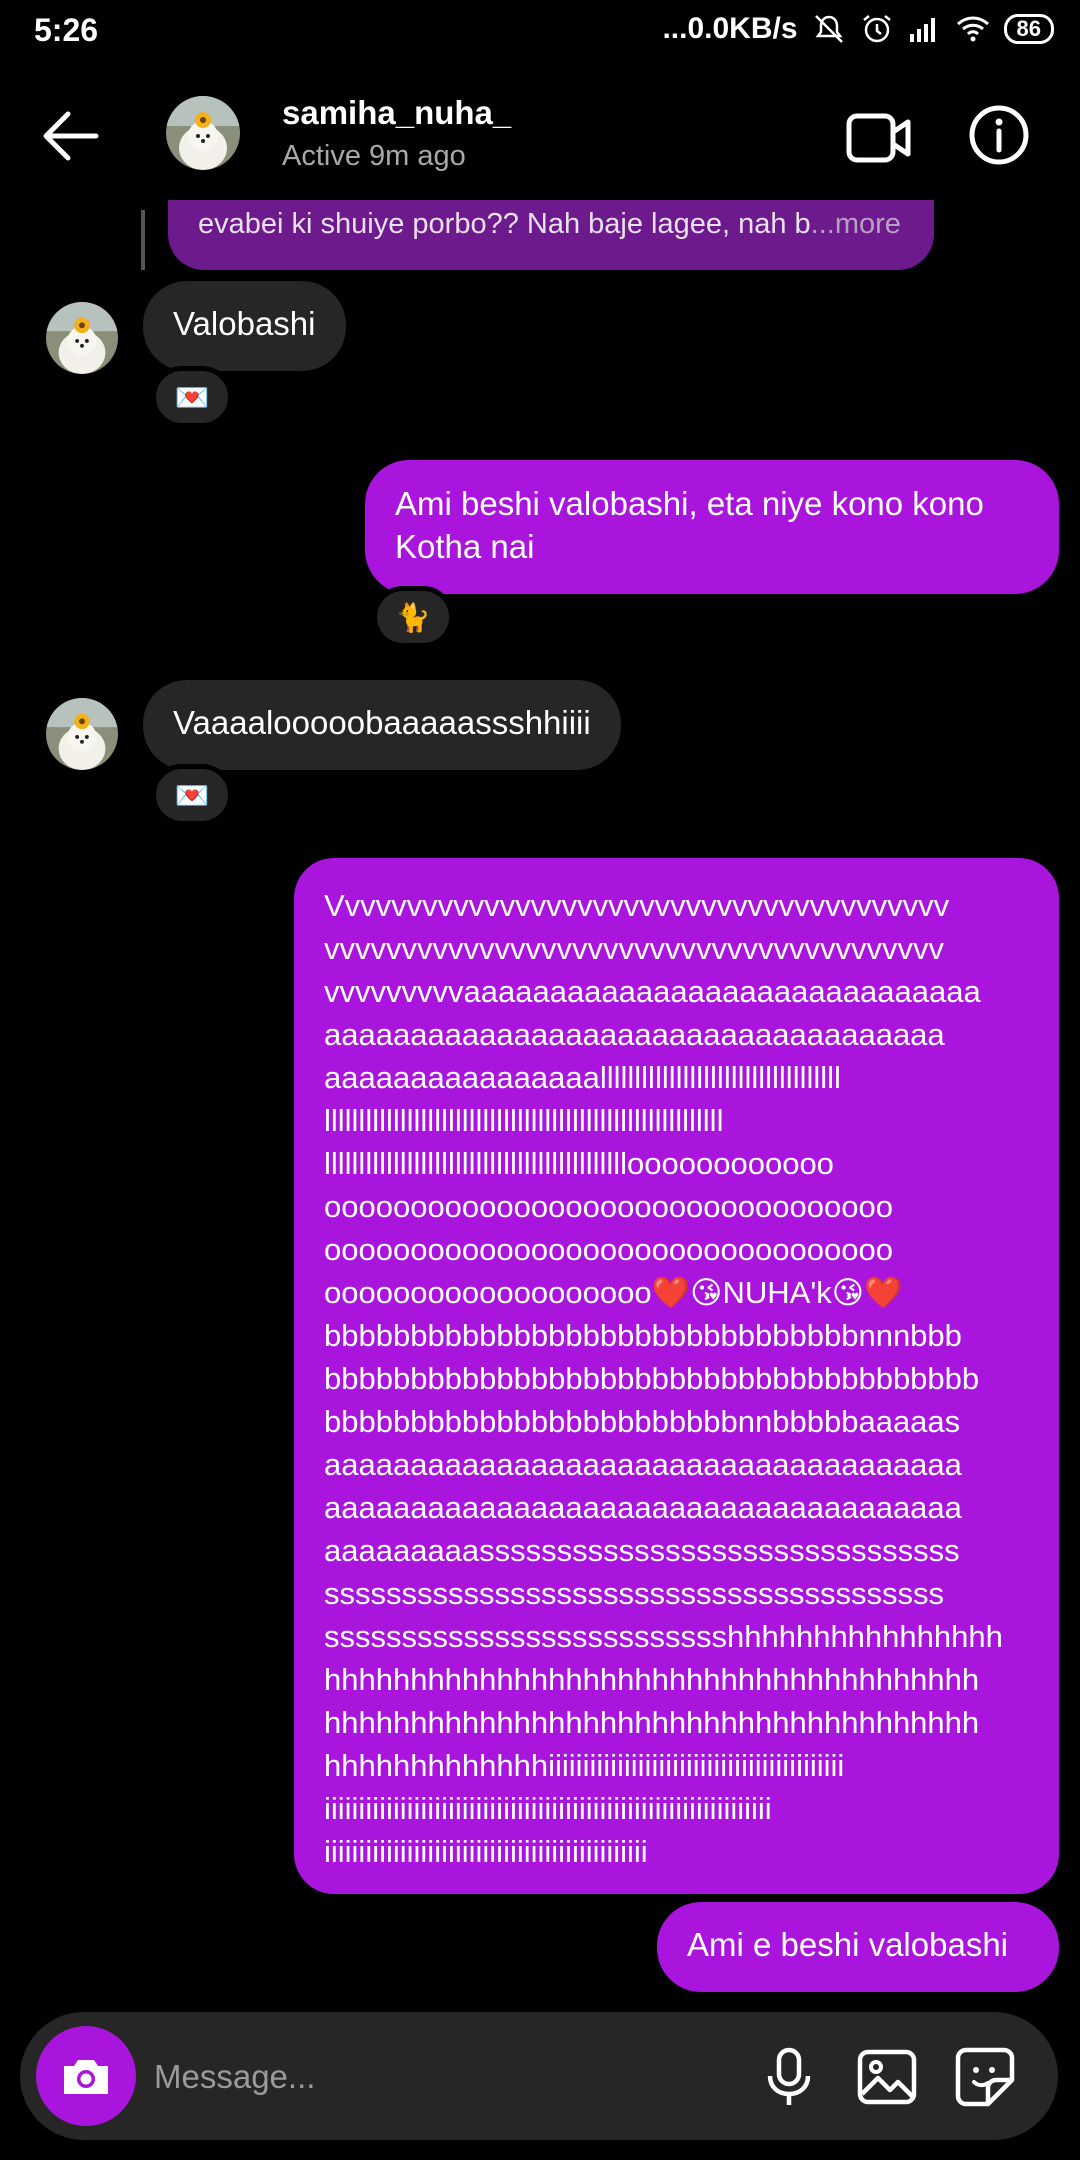 The height and width of the screenshot is (2160, 1080). Describe the element at coordinates (642, 1421) in the screenshot. I see `message-text-line: bbbbbbbbbbbbbbbbbbbbbbbbnnbbbbbaaaaas` at that location.